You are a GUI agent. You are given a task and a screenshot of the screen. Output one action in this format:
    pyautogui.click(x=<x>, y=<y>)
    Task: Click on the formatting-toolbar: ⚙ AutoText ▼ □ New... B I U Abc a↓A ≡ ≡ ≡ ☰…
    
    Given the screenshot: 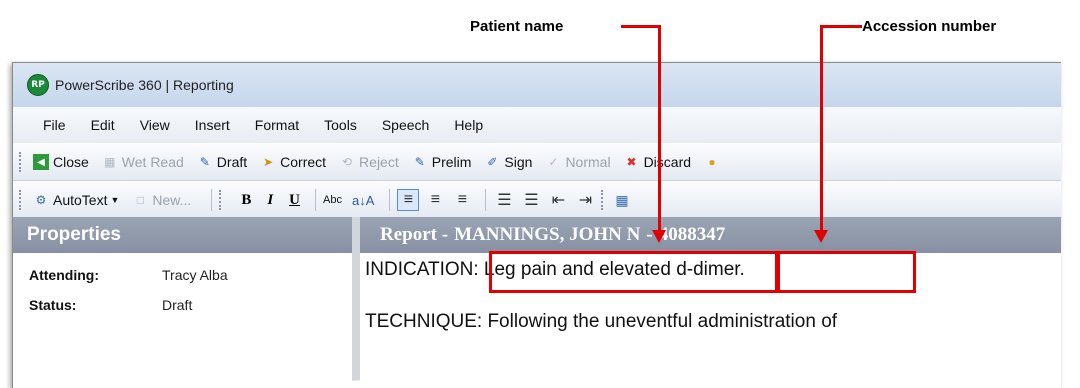 What is the action you would take?
    pyautogui.click(x=537, y=200)
    